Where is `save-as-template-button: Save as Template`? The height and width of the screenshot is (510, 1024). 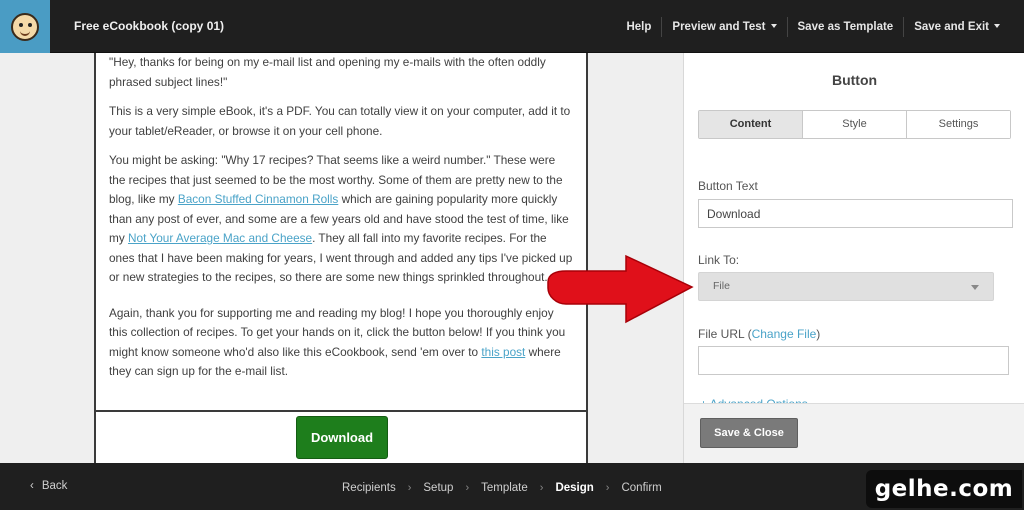 save-as-template-button: Save as Template is located at coordinates (845, 26).